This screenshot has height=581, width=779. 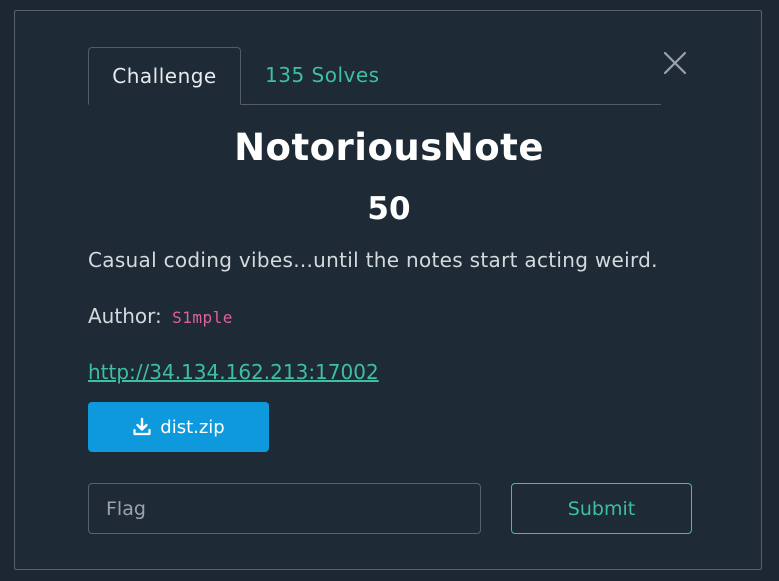 What do you see at coordinates (389, 147) in the screenshot?
I see `challenge-title: NotoriousNote` at bounding box center [389, 147].